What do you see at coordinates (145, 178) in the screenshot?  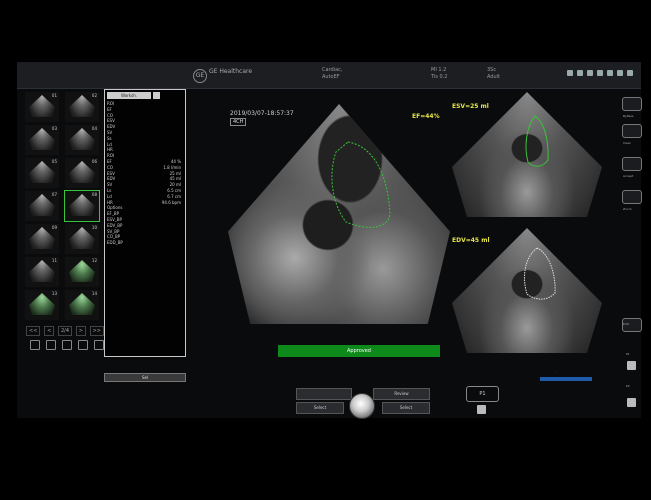 I see `measurement-row: EDV 45 ml` at bounding box center [145, 178].